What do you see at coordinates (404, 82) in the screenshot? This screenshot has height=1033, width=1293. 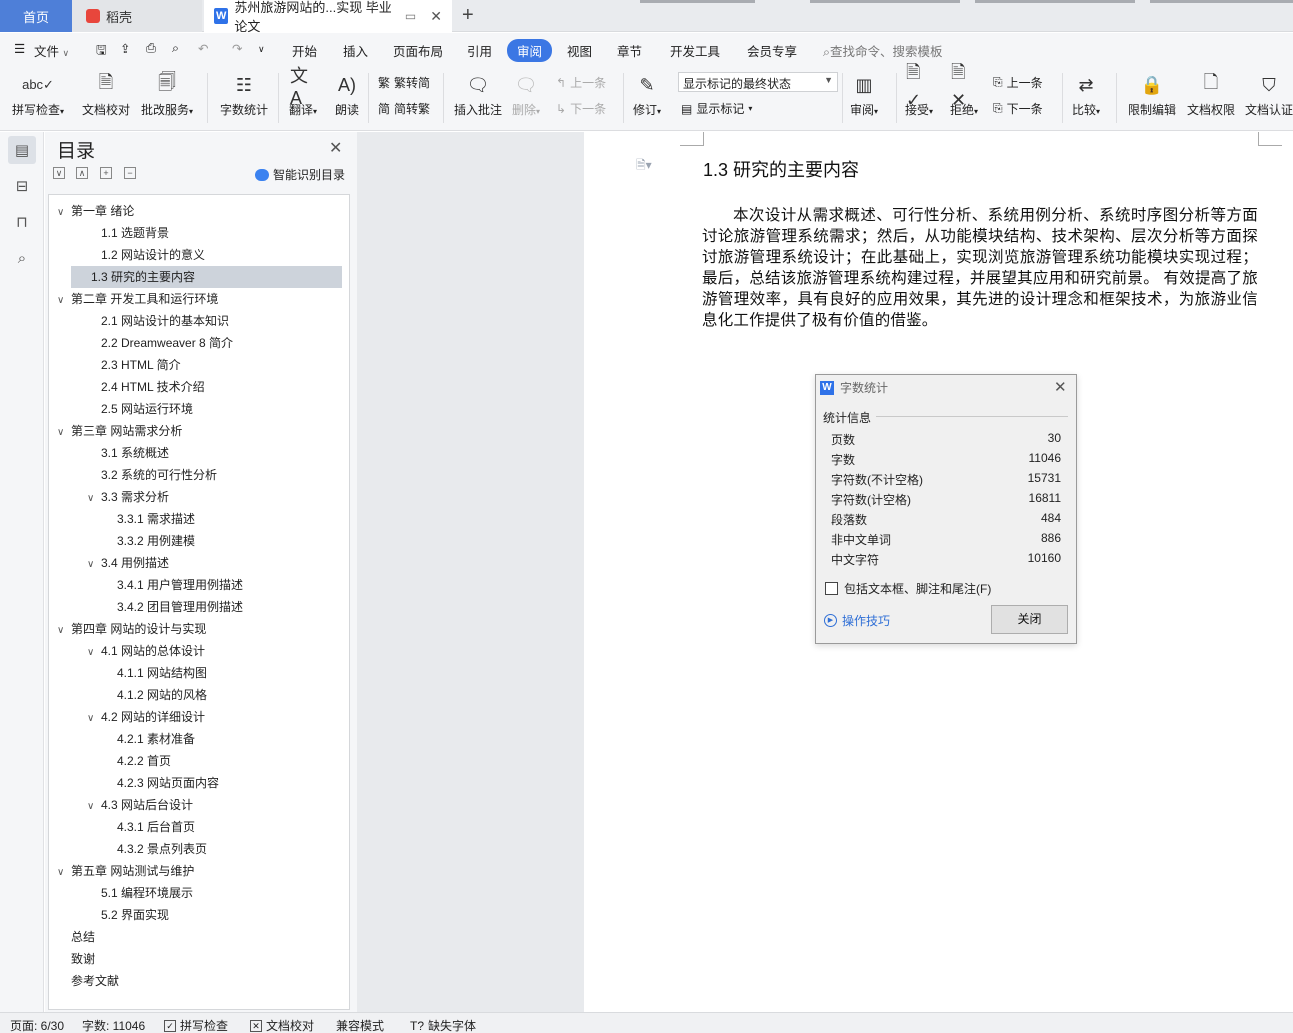 I see `to-traditional-button: 繁繁转简` at bounding box center [404, 82].